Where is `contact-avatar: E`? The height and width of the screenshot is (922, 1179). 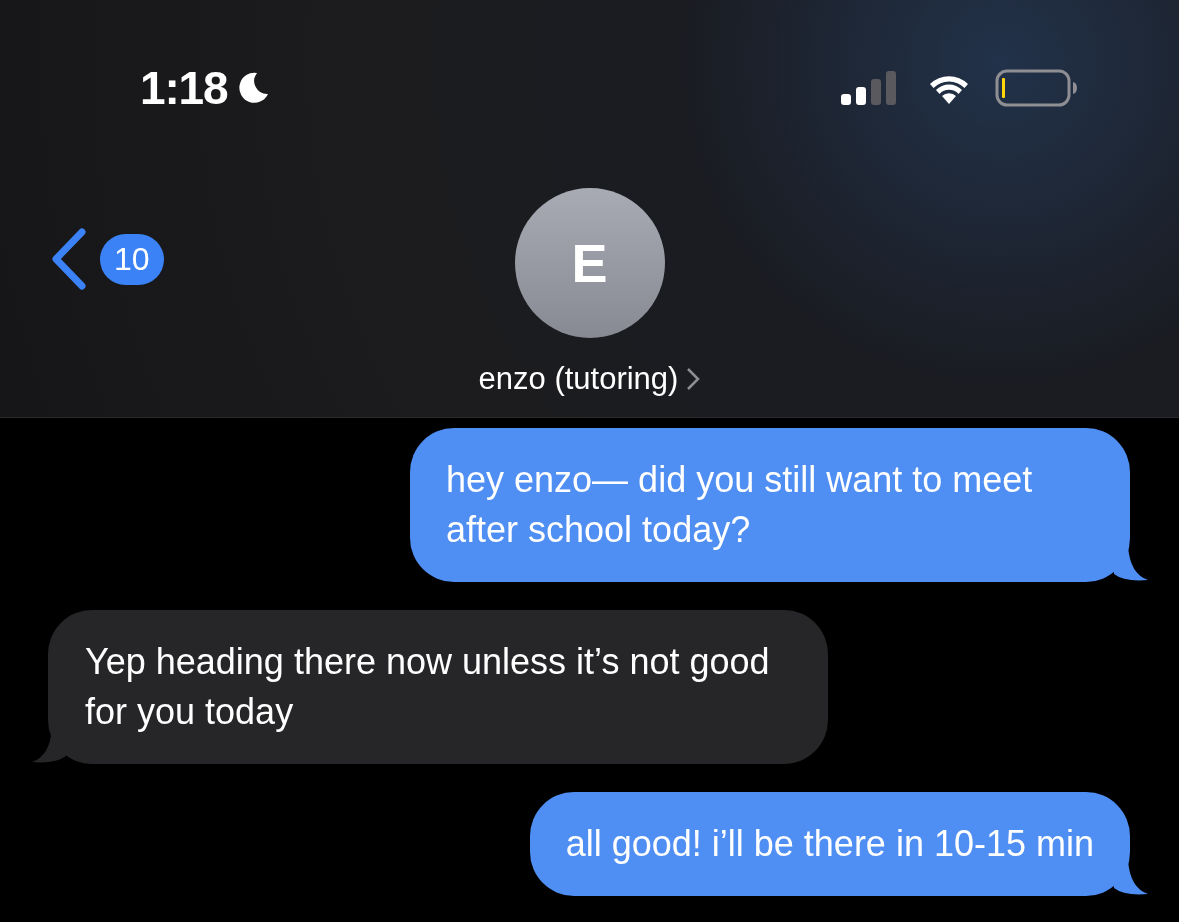
contact-avatar: E is located at coordinates (589, 263).